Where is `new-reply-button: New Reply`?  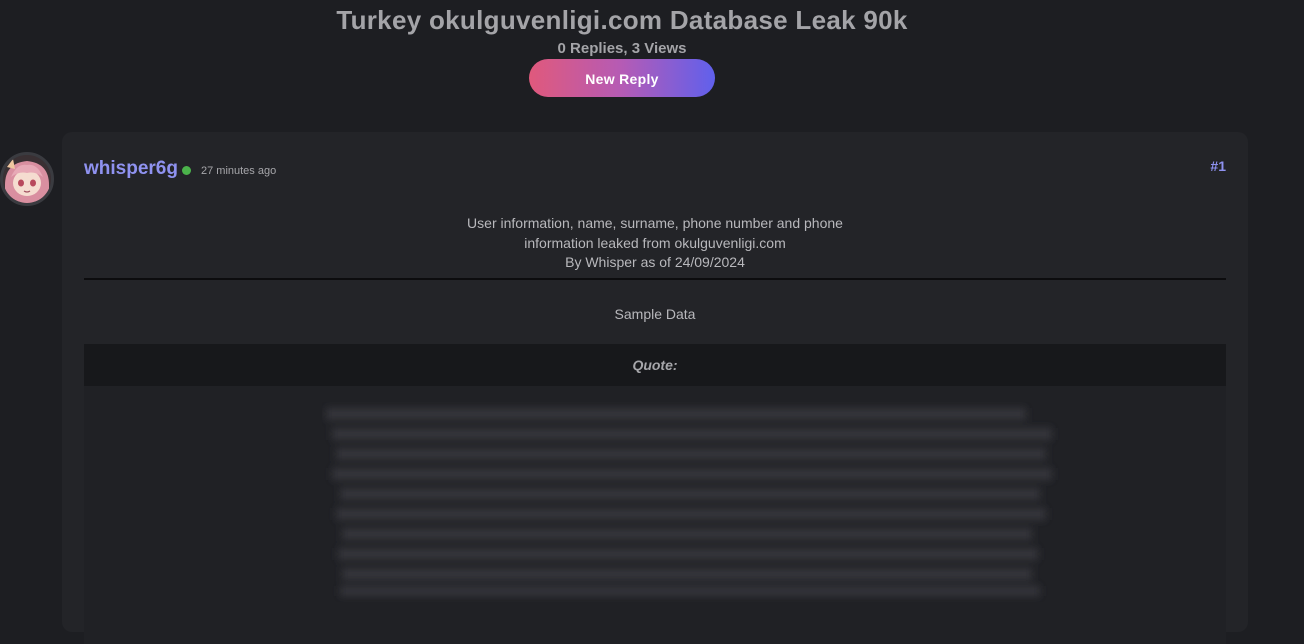 new-reply-button: New Reply is located at coordinates (622, 78).